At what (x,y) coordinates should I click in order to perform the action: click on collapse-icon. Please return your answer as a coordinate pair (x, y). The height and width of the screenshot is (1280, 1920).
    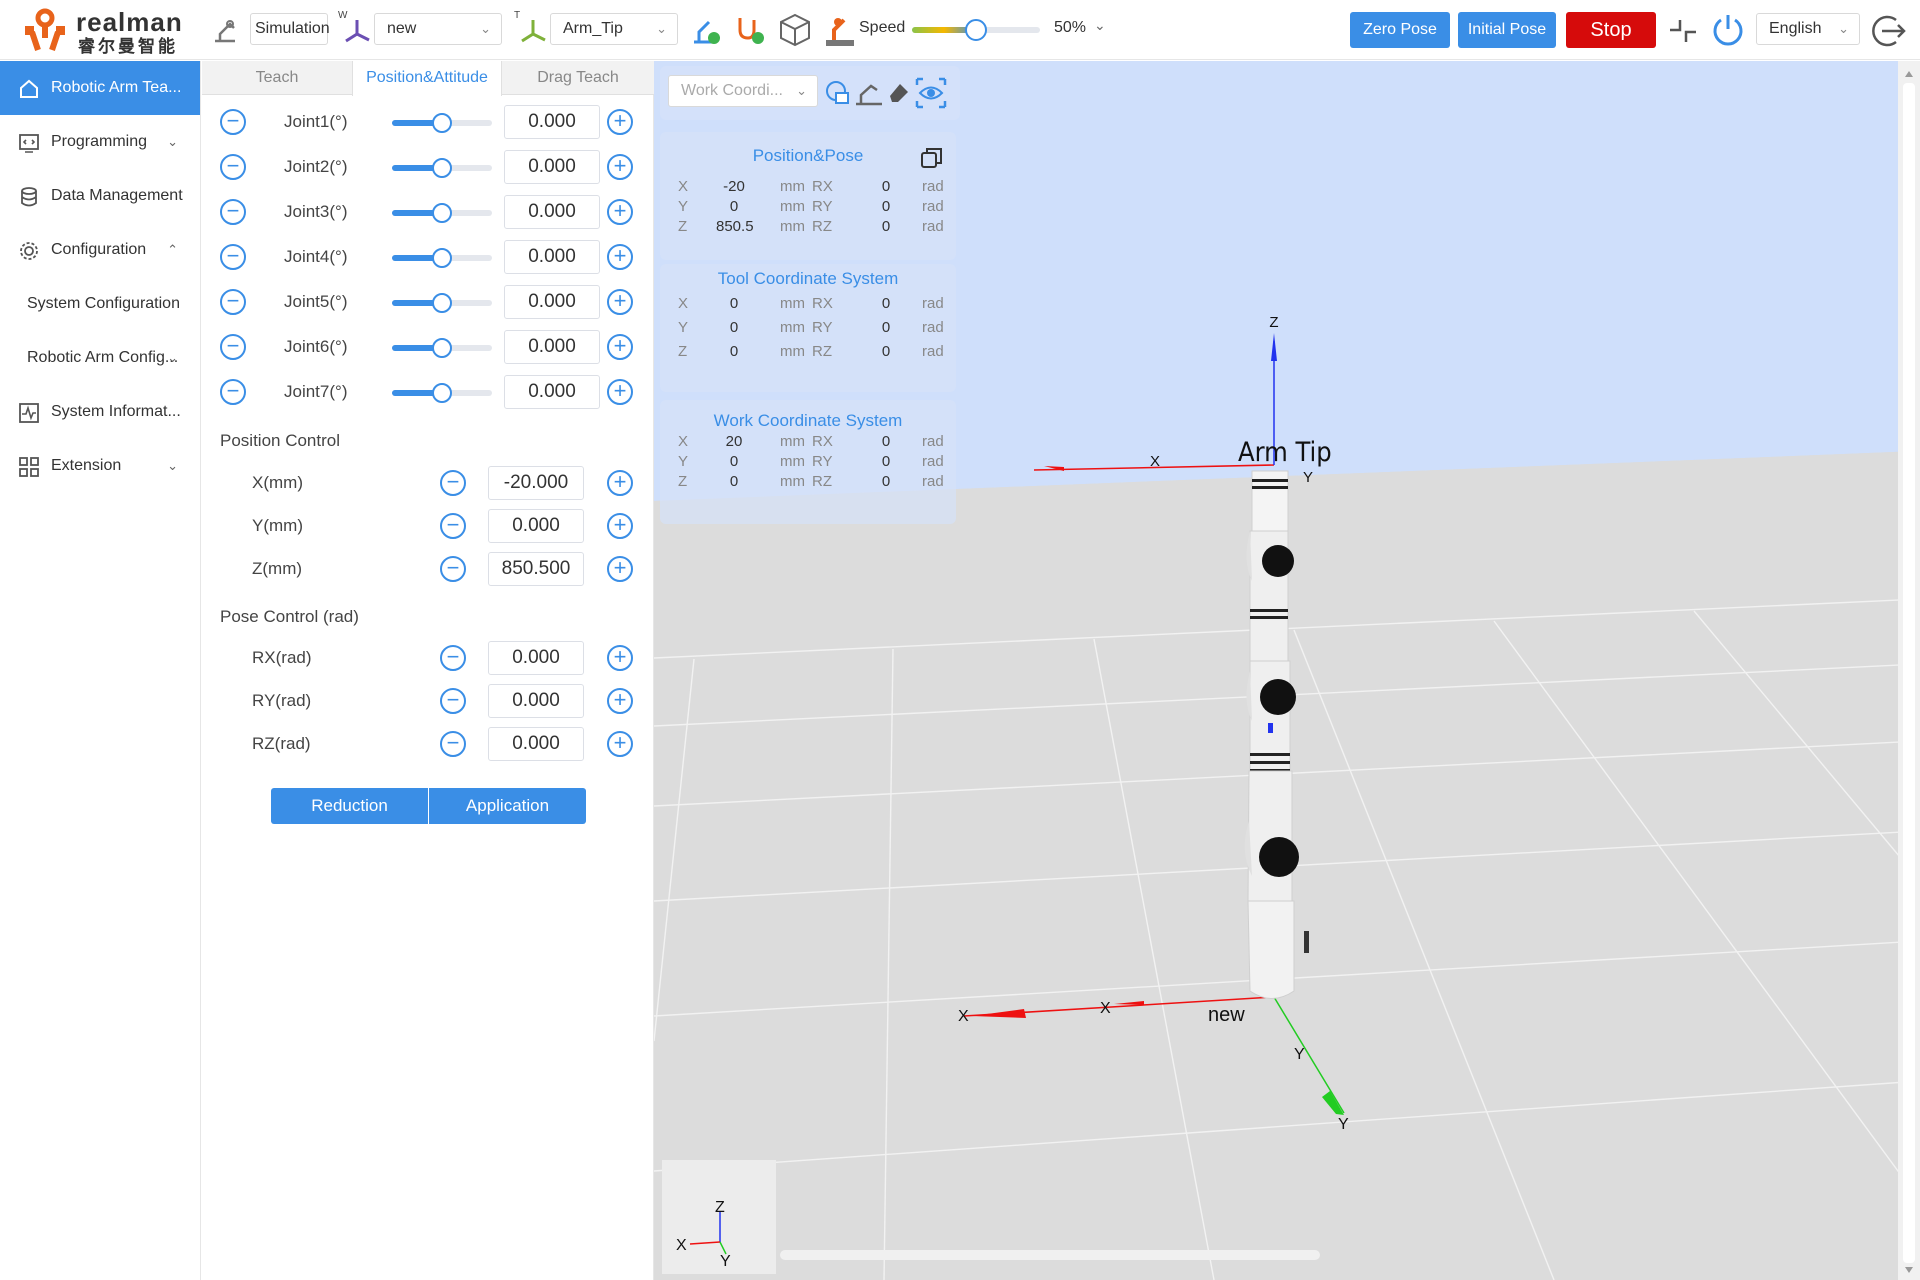
    Looking at the image, I should click on (1683, 31).